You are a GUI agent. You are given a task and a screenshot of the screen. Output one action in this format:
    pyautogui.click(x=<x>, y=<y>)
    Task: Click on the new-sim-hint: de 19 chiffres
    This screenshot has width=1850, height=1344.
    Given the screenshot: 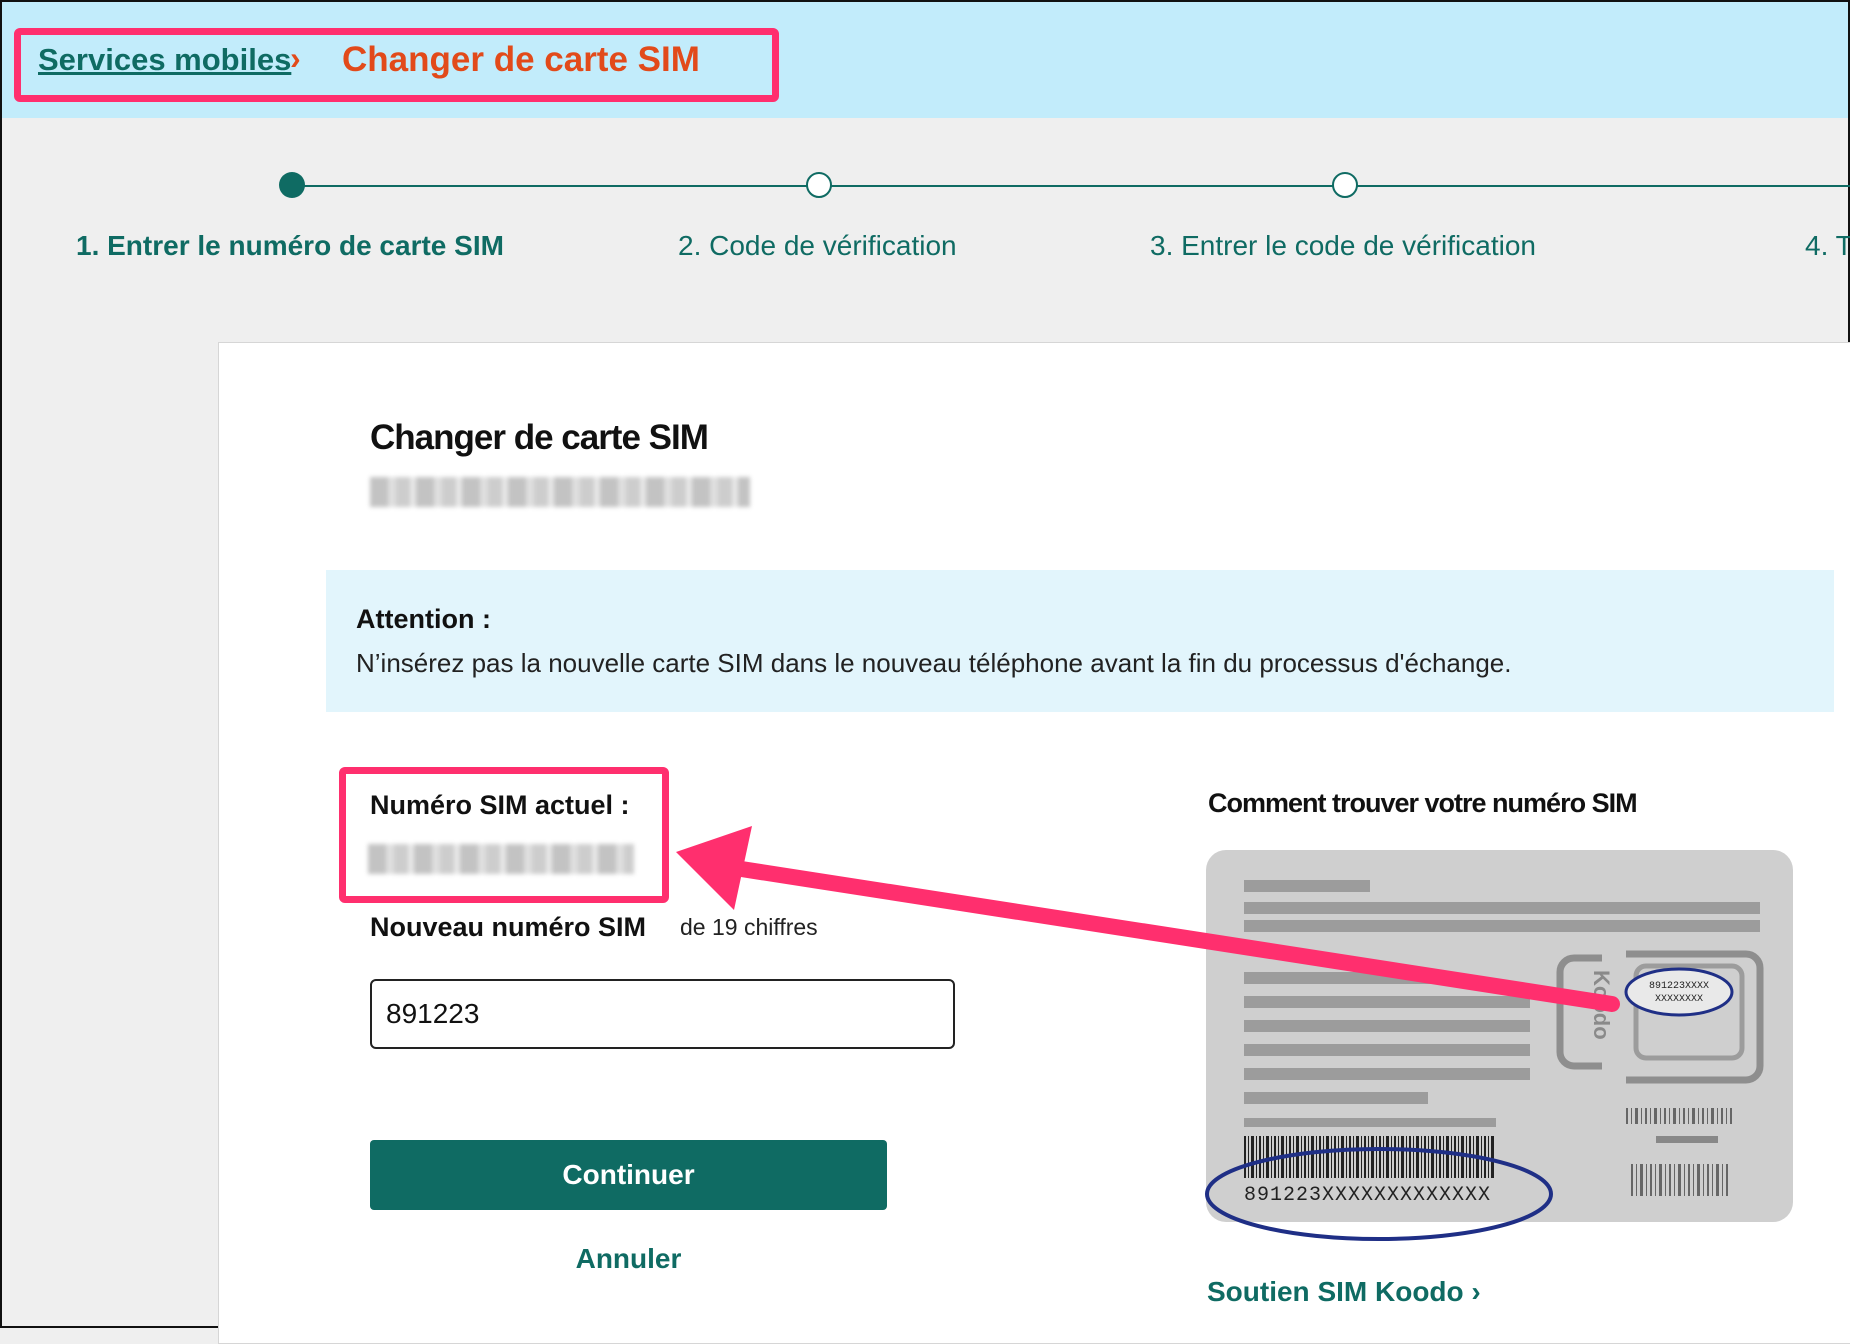 What is the action you would take?
    pyautogui.click(x=749, y=927)
    